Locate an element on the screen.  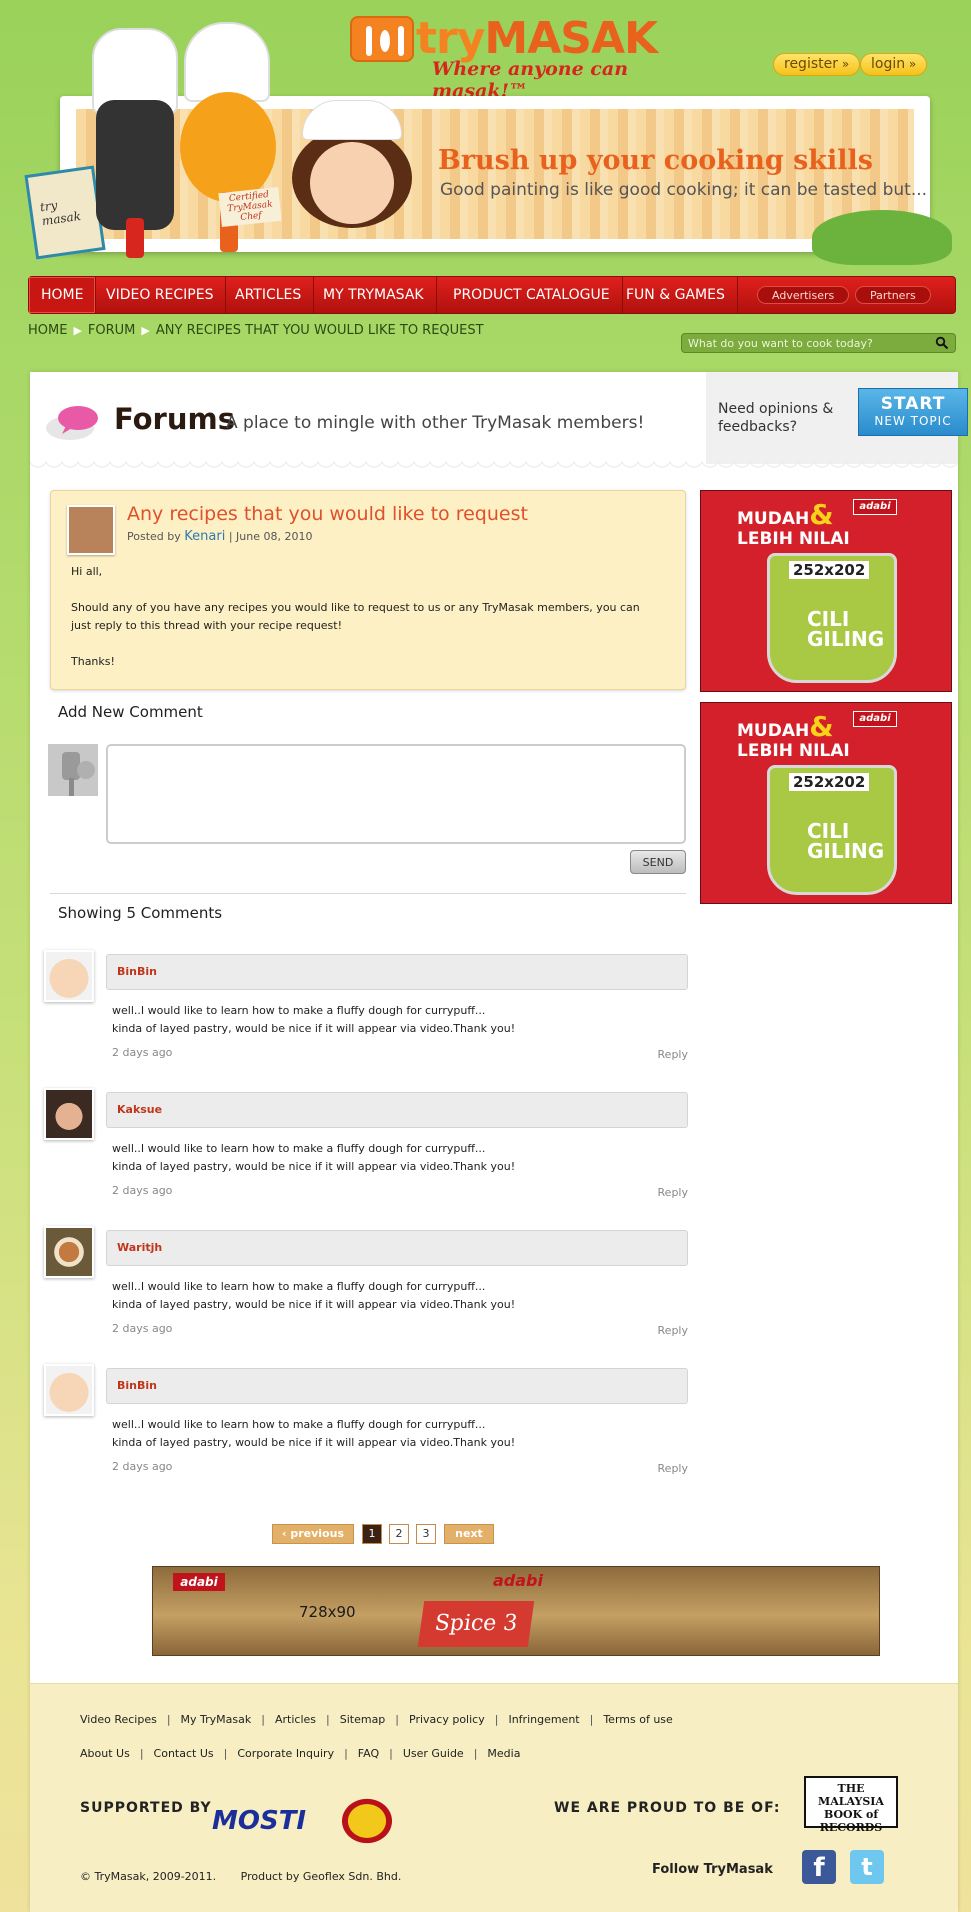
comment-header: Kaksue is located at coordinates (397, 1110).